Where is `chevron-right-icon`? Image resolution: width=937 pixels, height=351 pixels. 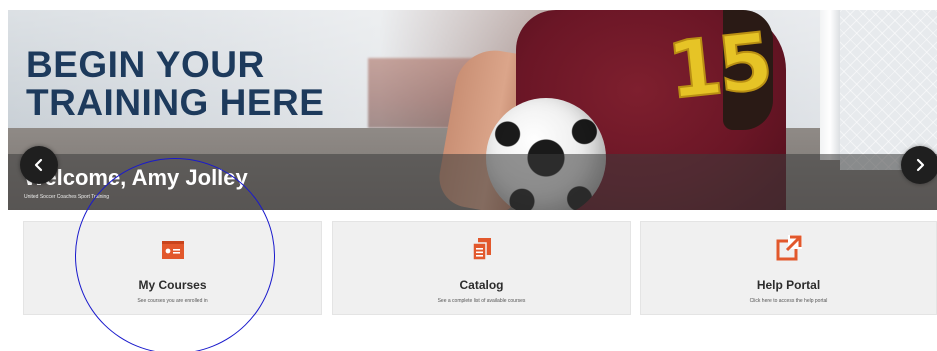 chevron-right-icon is located at coordinates (920, 165).